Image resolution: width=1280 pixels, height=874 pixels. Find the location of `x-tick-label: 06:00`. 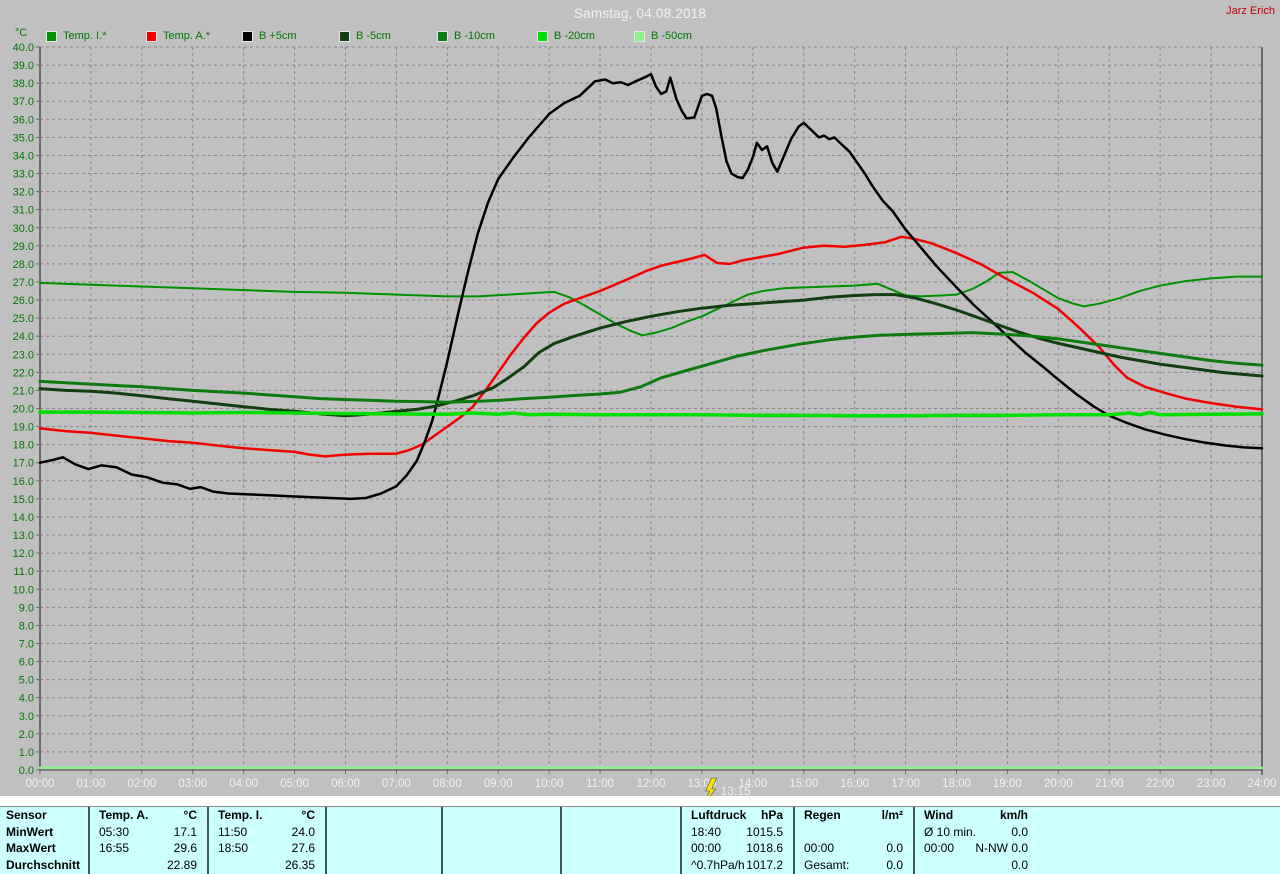

x-tick-label: 06:00 is located at coordinates (345, 784).